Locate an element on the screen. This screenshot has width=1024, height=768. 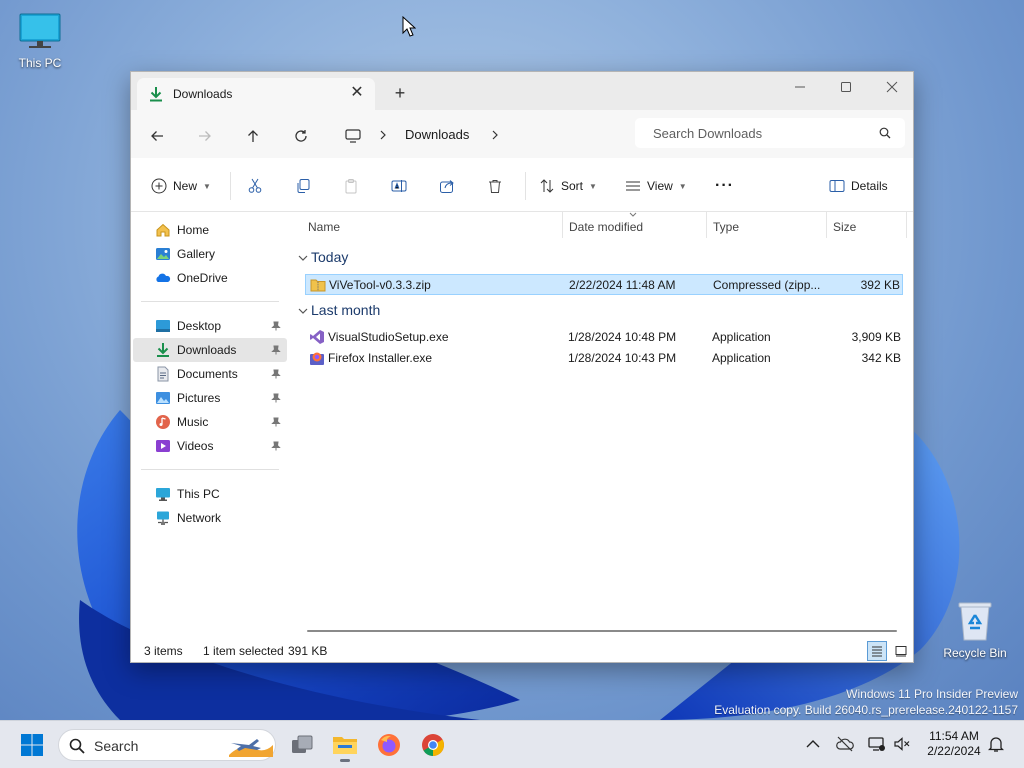
nav-item-pictures: Pictures is located at coordinates (210, 398).